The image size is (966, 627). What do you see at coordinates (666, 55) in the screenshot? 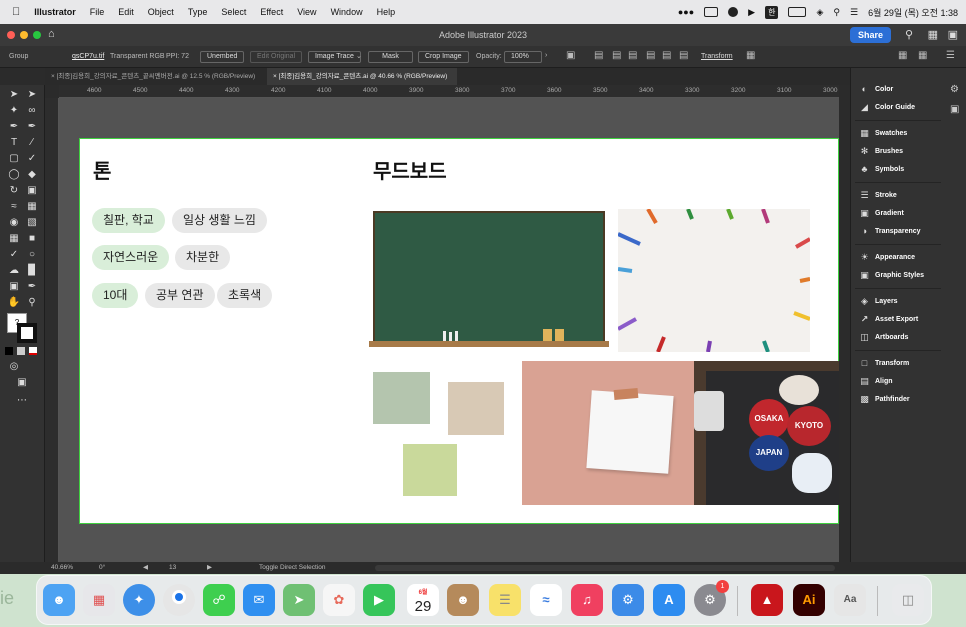
I see `align-middle-icon: ▤` at bounding box center [666, 55].